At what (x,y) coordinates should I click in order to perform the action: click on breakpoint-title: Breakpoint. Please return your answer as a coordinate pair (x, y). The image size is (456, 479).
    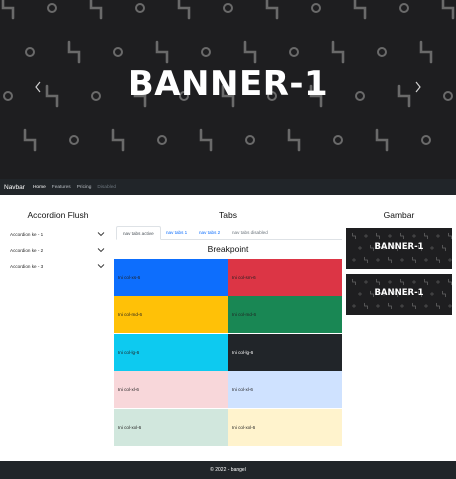
    Looking at the image, I should click on (228, 249).